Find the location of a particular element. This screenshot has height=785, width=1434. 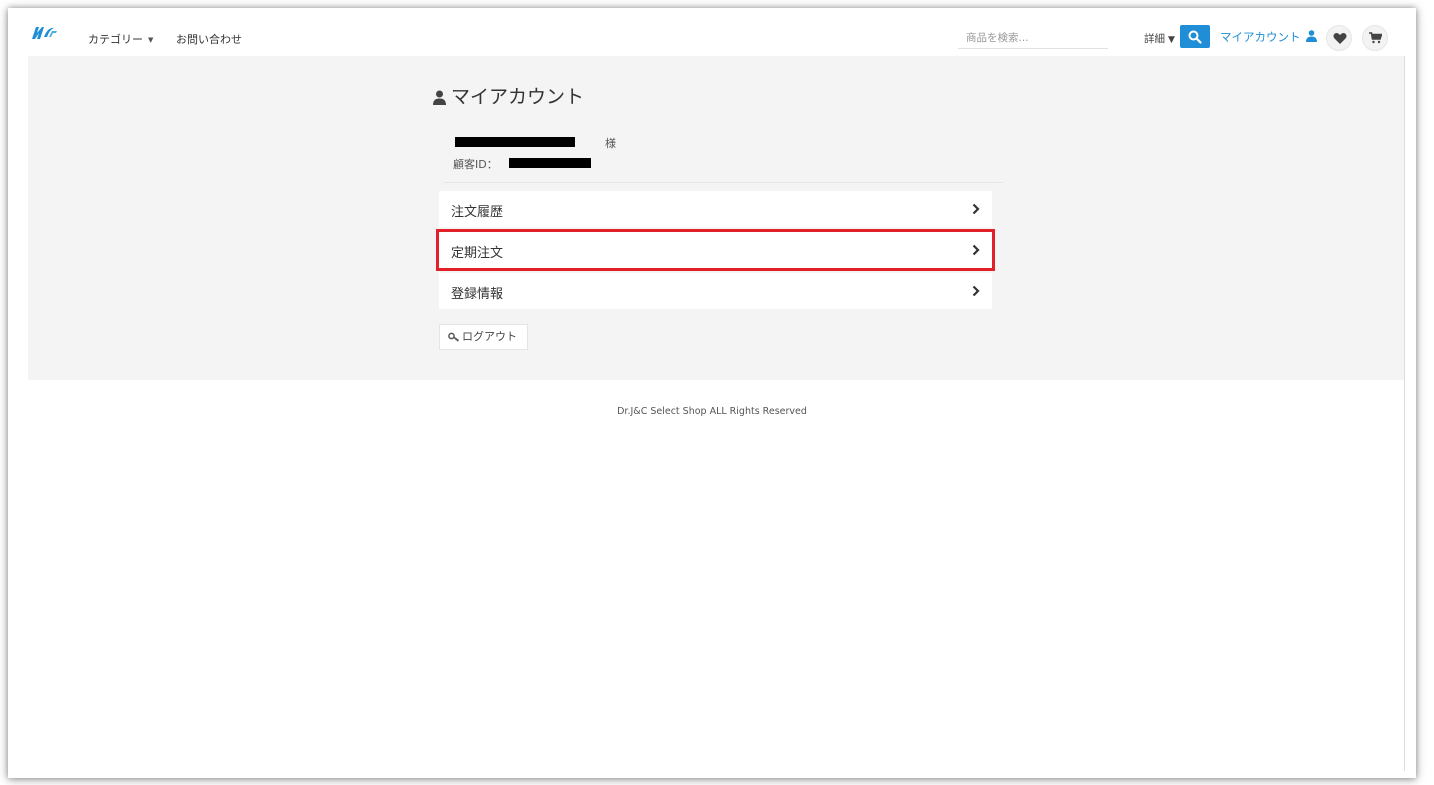

menu-item-subscription-orders: 定期注文 is located at coordinates (715, 250).